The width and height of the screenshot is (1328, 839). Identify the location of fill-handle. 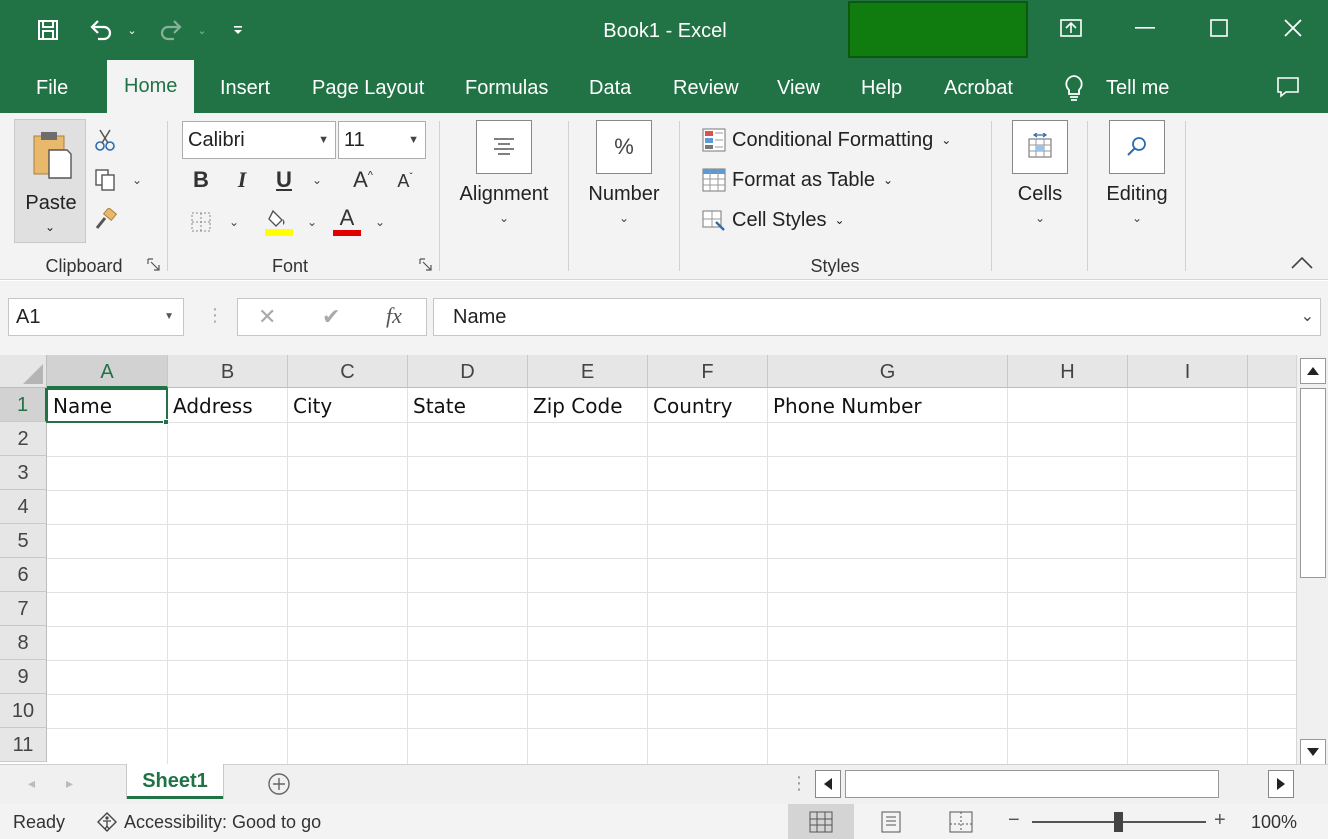
(166, 422).